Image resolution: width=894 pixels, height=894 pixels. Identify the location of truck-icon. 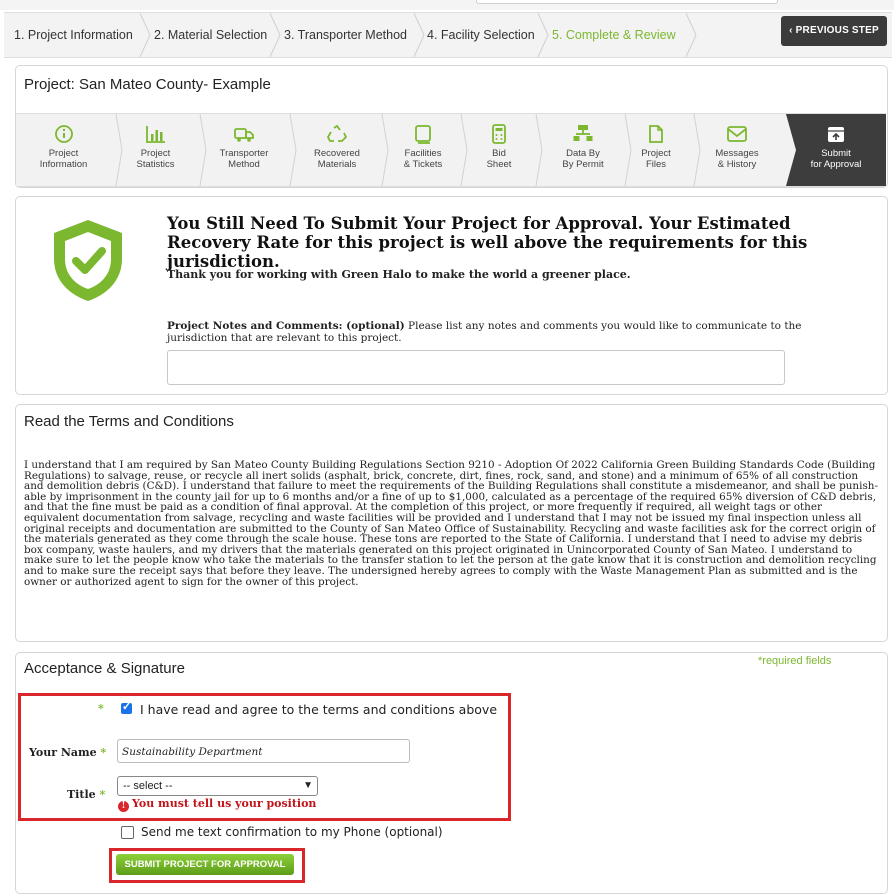
(244, 135).